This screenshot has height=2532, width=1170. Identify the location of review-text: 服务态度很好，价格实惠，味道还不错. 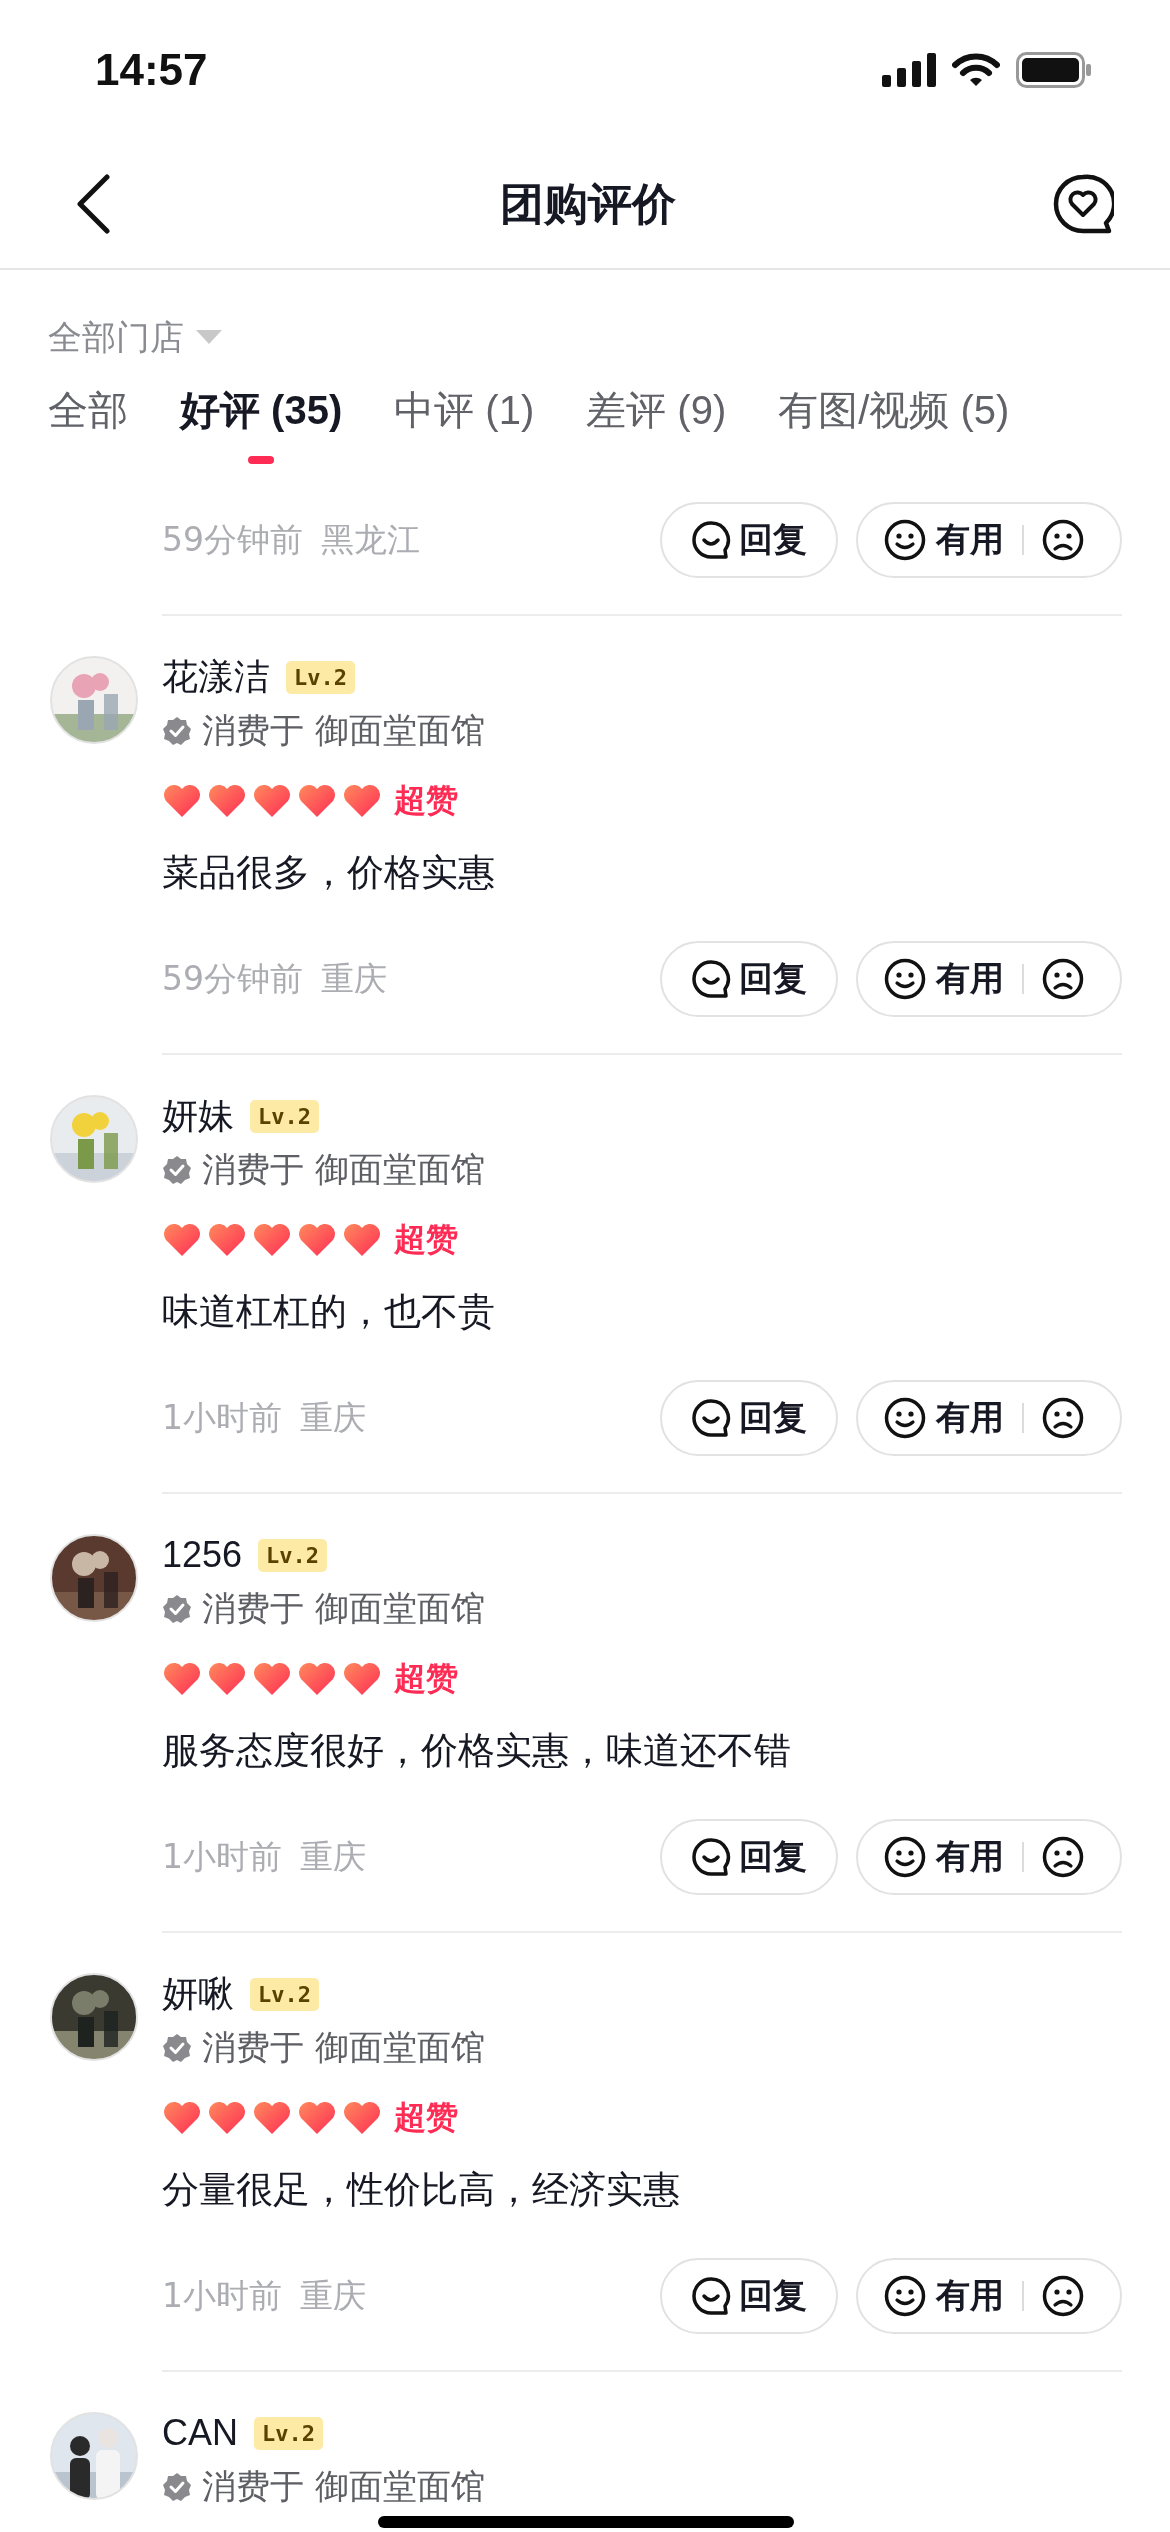
(477, 1751).